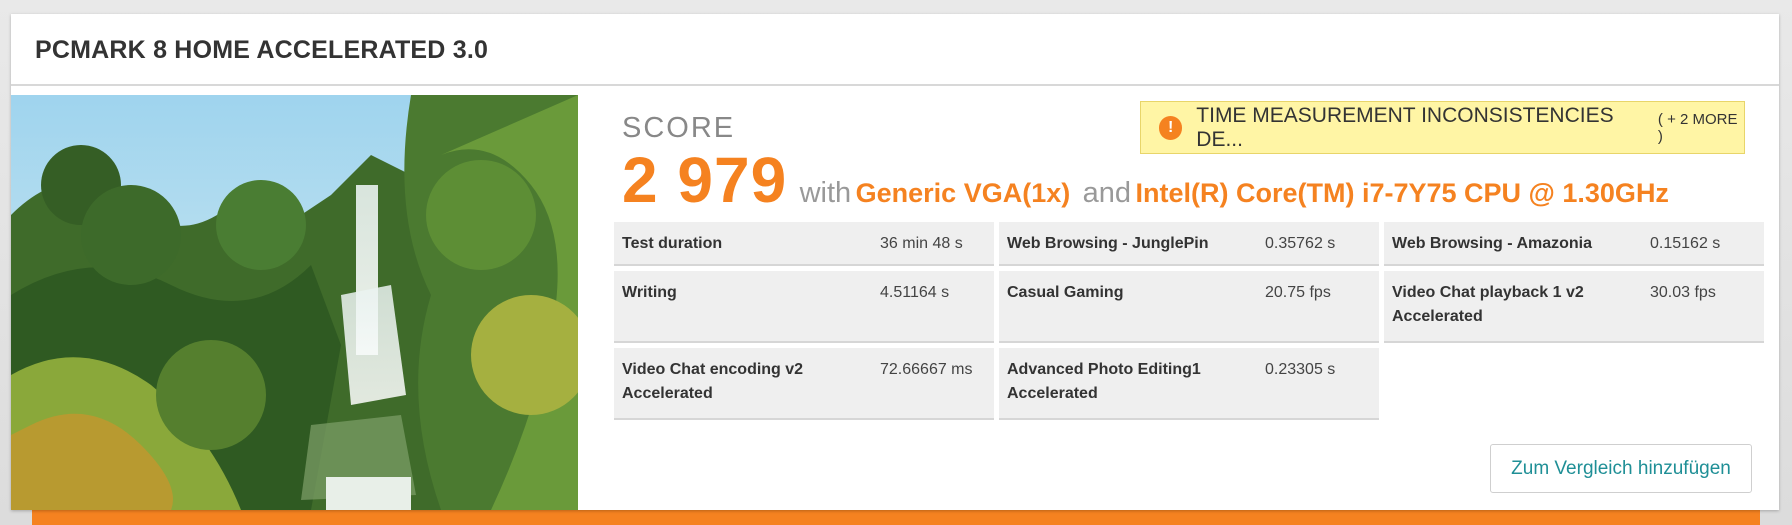  Describe the element at coordinates (672, 243) in the screenshot. I see `result-label: Test duration` at that location.